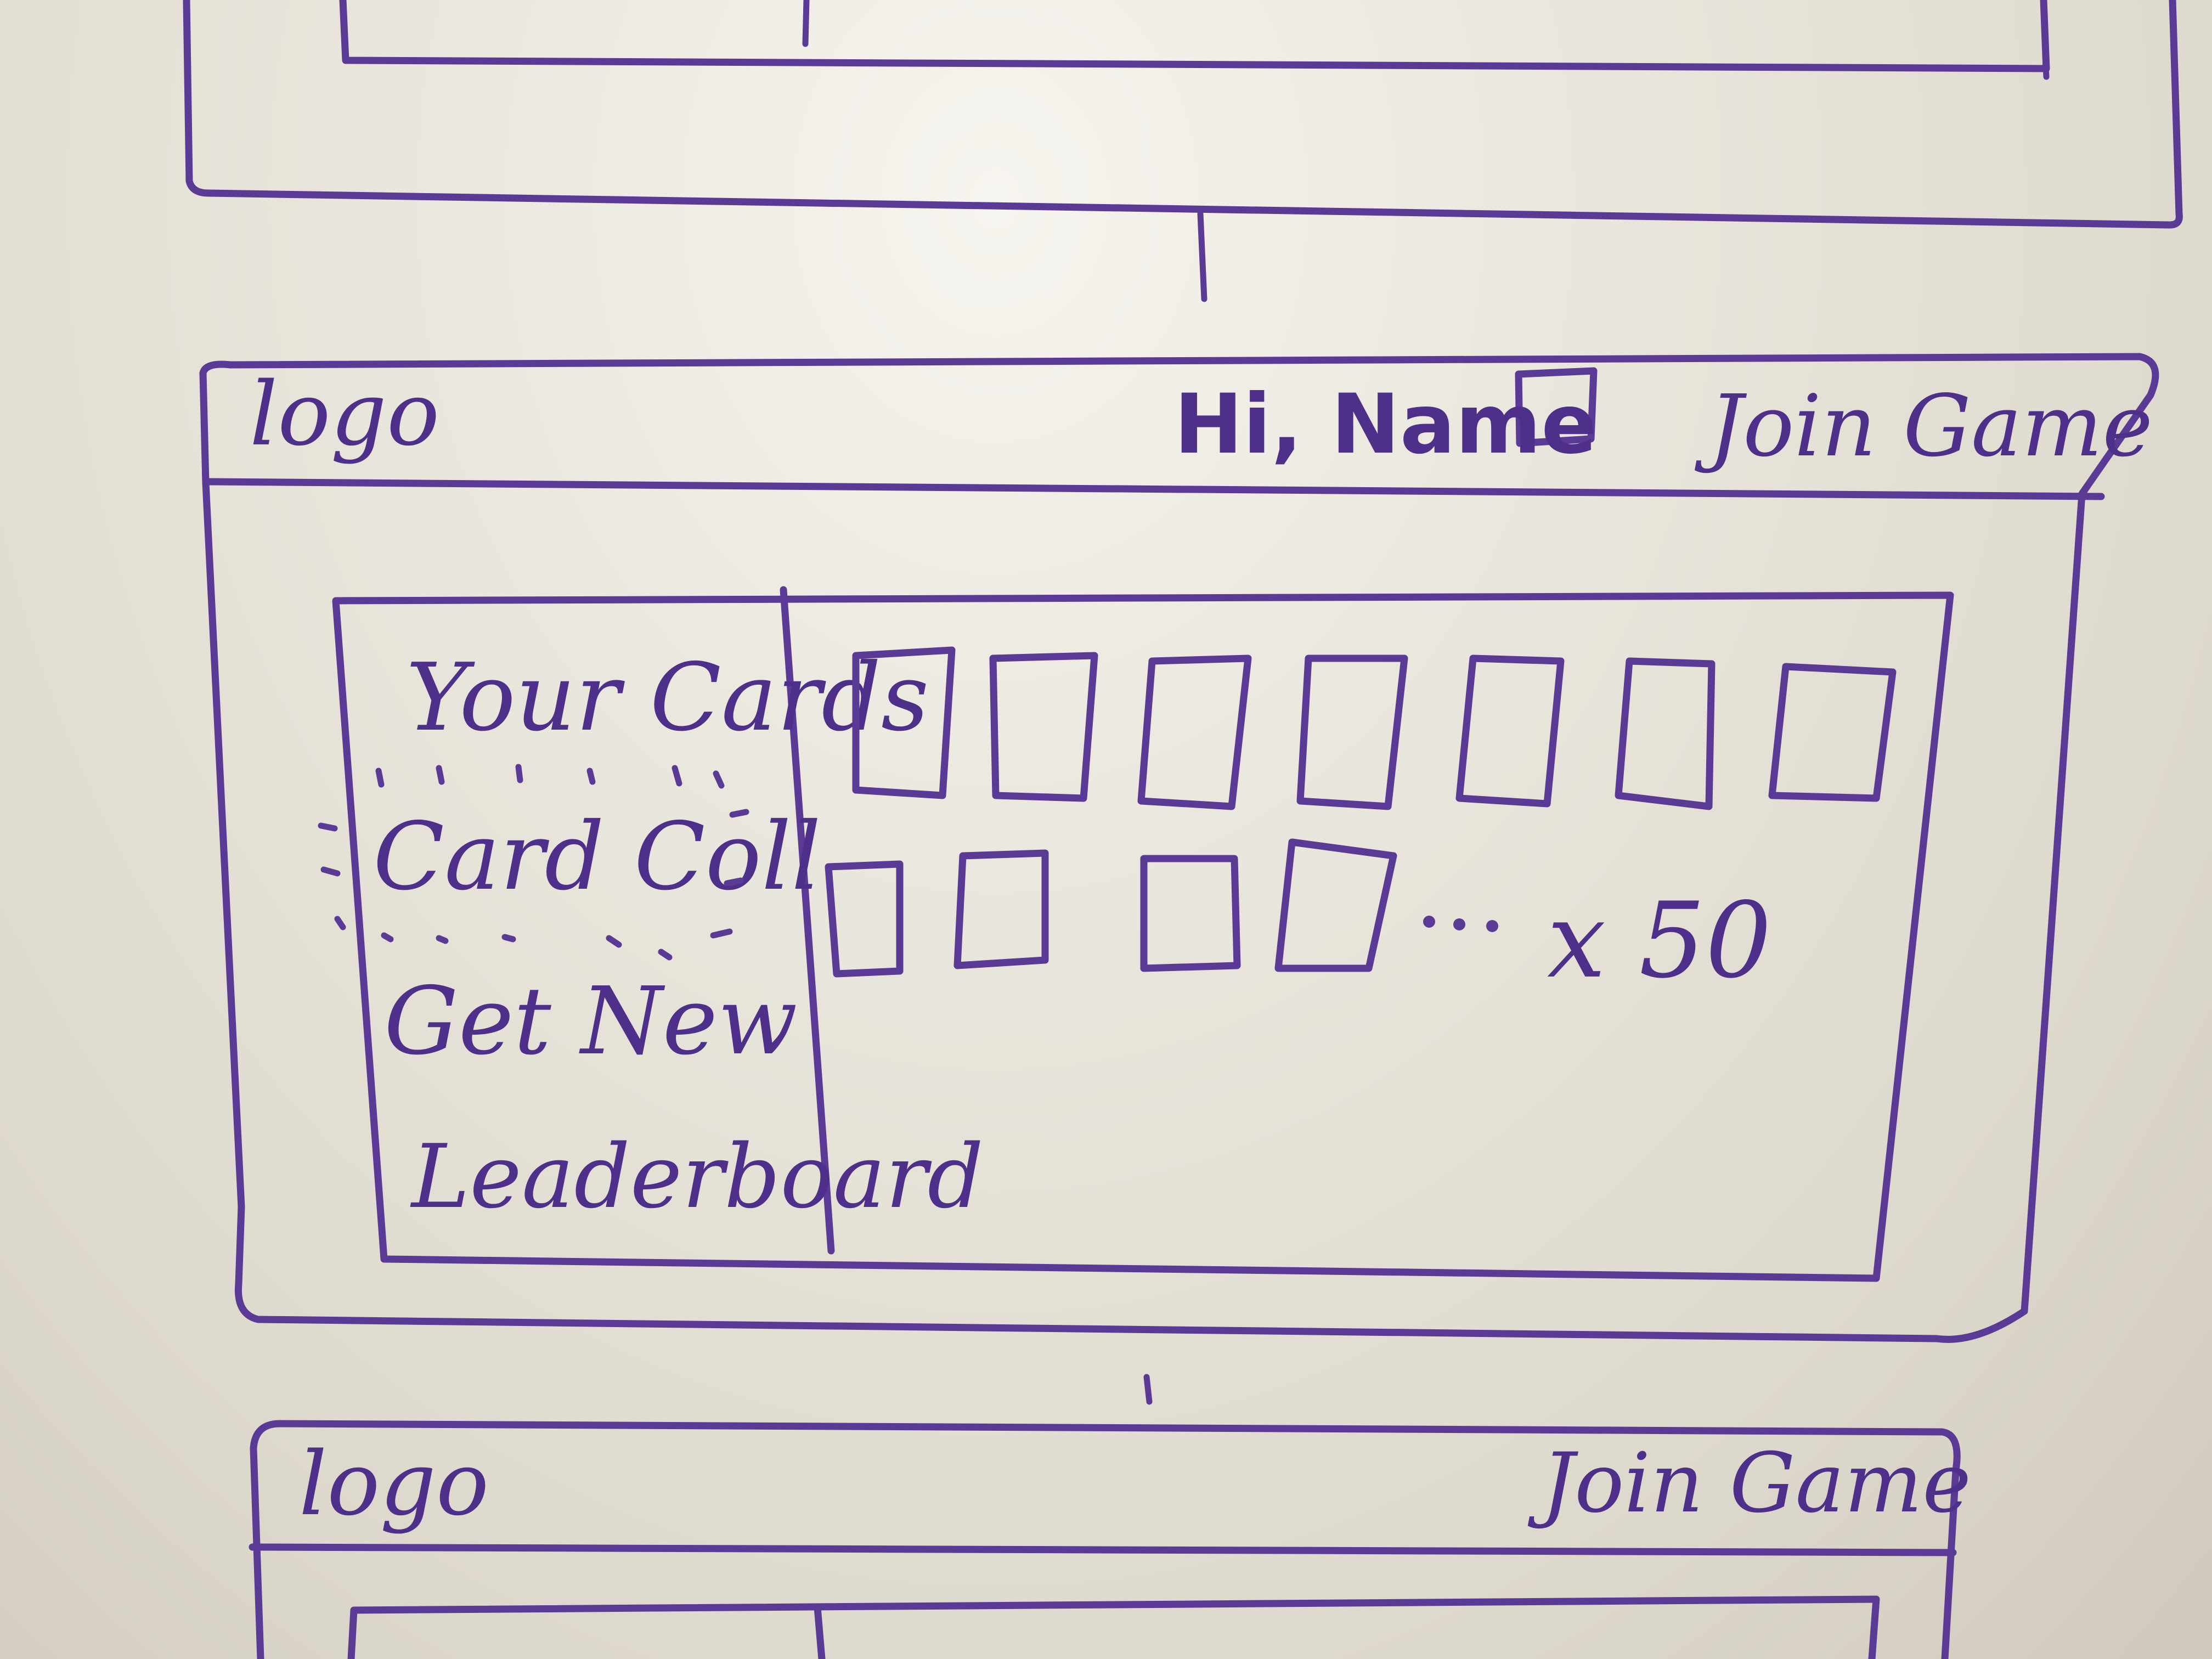 Image resolution: width=2212 pixels, height=1659 pixels. I want to click on sidebar-item-leaderboard: Leaderboard, so click(697, 1176).